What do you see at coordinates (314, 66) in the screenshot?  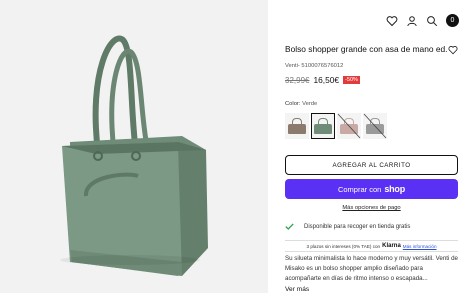 I see `product-sku: Venti- 5100076576012` at bounding box center [314, 66].